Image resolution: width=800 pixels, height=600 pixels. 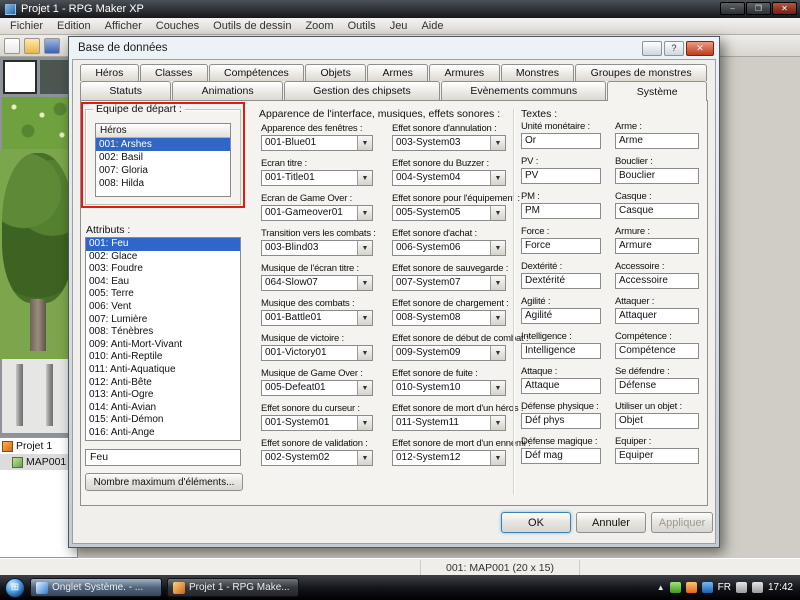 I want to click on attribute-list-item: 001: Feu, so click(x=163, y=244).